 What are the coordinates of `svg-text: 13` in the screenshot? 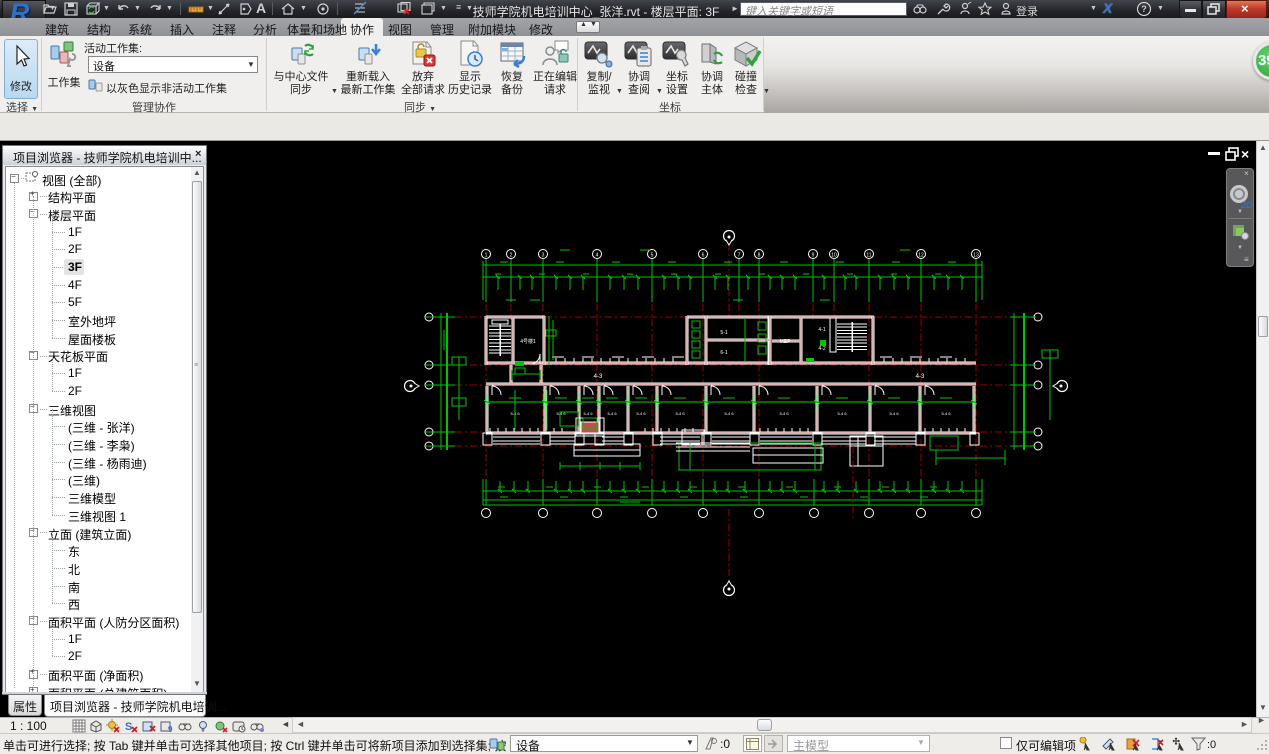 It's located at (976, 256).